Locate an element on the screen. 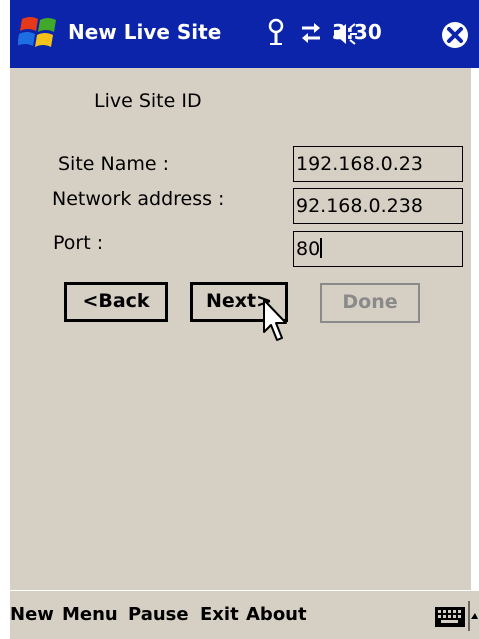 Image resolution: width=479 pixels, height=639 pixels. network-address-value: 92.168.0.238 is located at coordinates (359, 206).